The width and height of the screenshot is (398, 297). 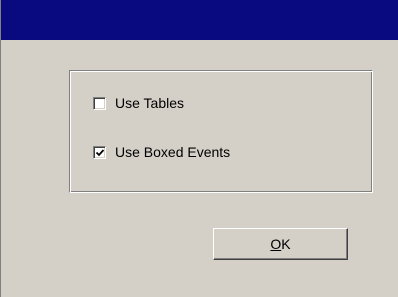 I want to click on use-tables-option: Use Tables, so click(x=138, y=103).